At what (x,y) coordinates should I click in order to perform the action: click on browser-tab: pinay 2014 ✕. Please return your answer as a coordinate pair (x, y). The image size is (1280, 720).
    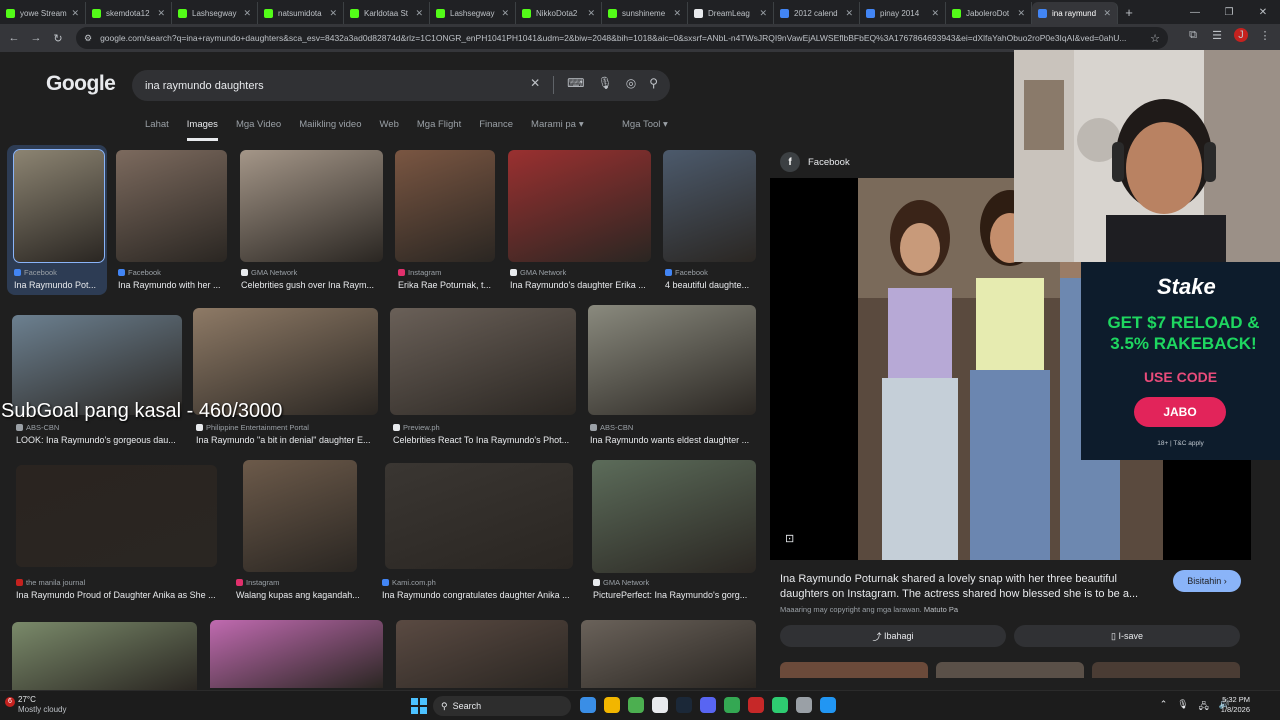
    Looking at the image, I should click on (903, 13).